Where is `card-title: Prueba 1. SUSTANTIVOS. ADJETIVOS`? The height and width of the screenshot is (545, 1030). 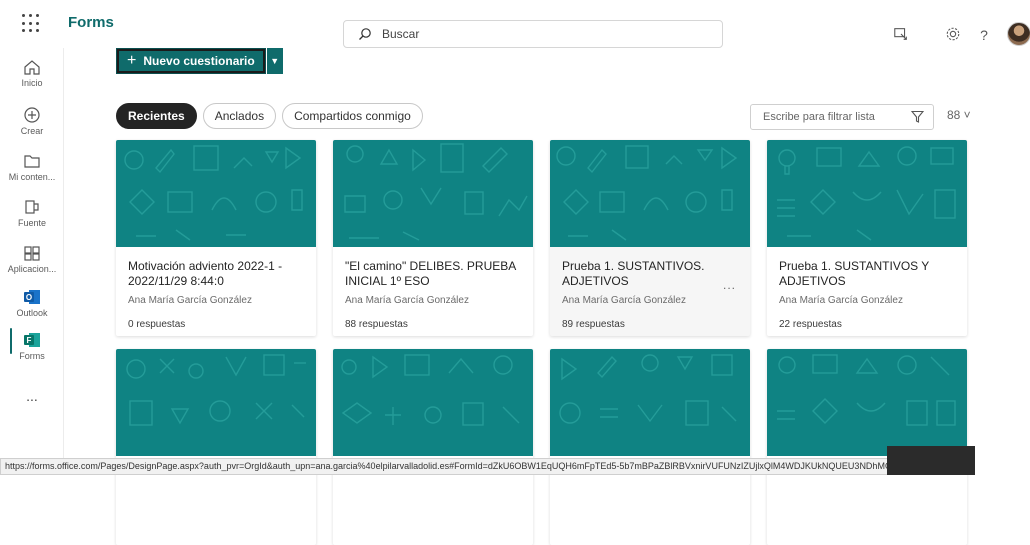
card-title: Prueba 1. SUSTANTIVOS. ADJETIVOS is located at coordinates (633, 273).